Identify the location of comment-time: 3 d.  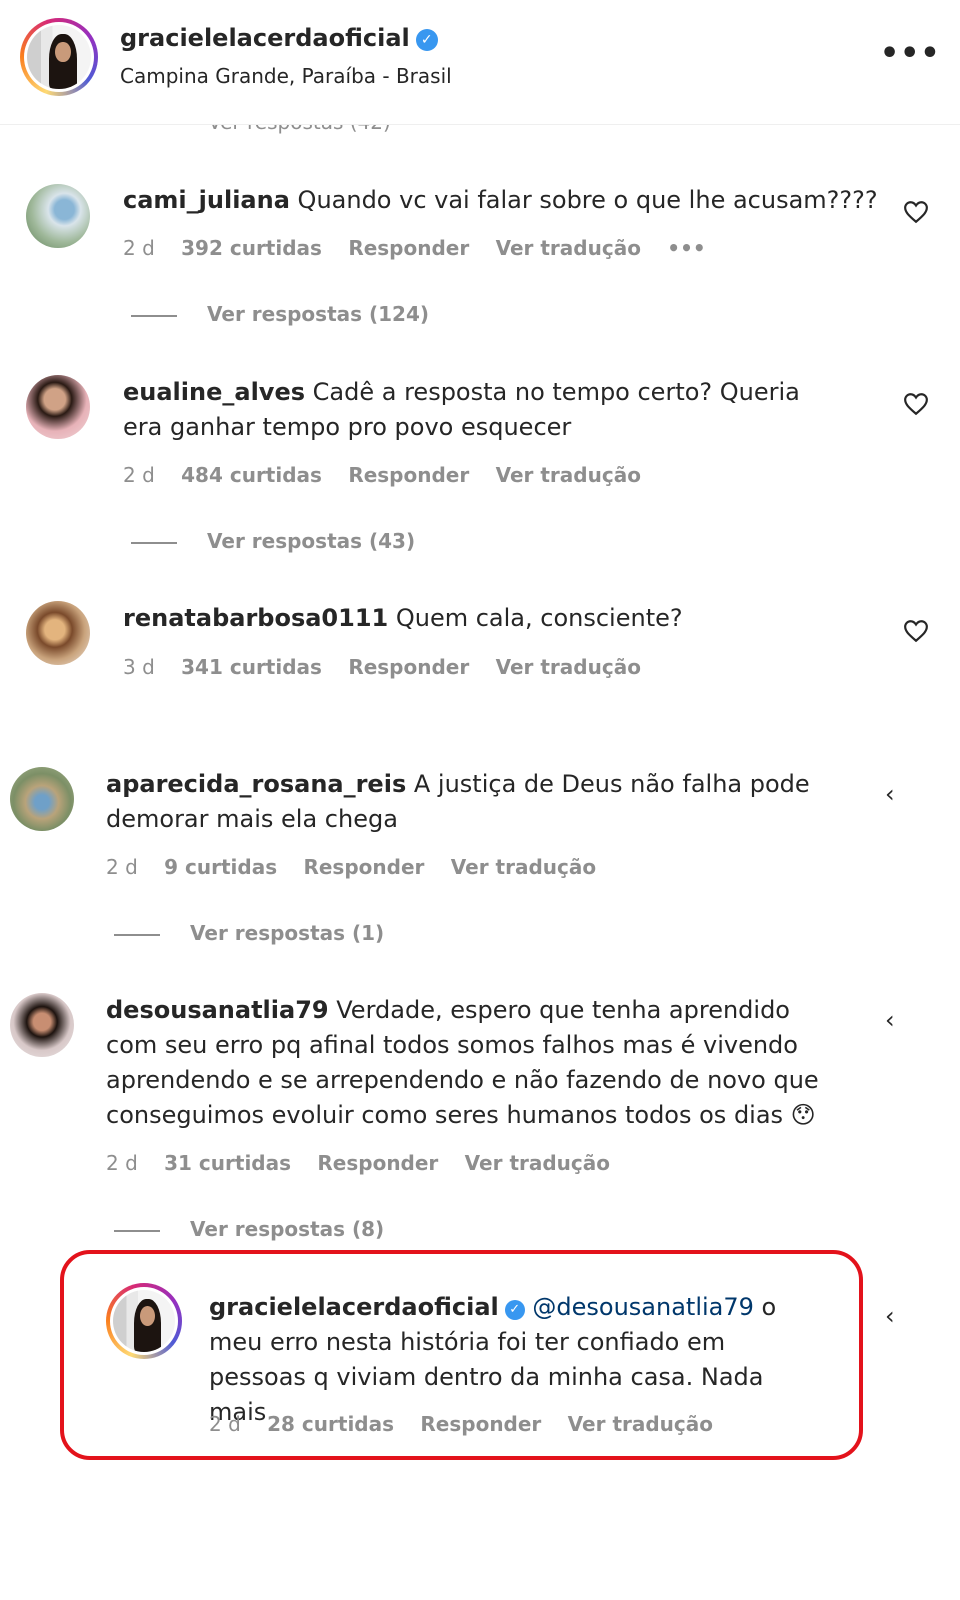
(139, 667).